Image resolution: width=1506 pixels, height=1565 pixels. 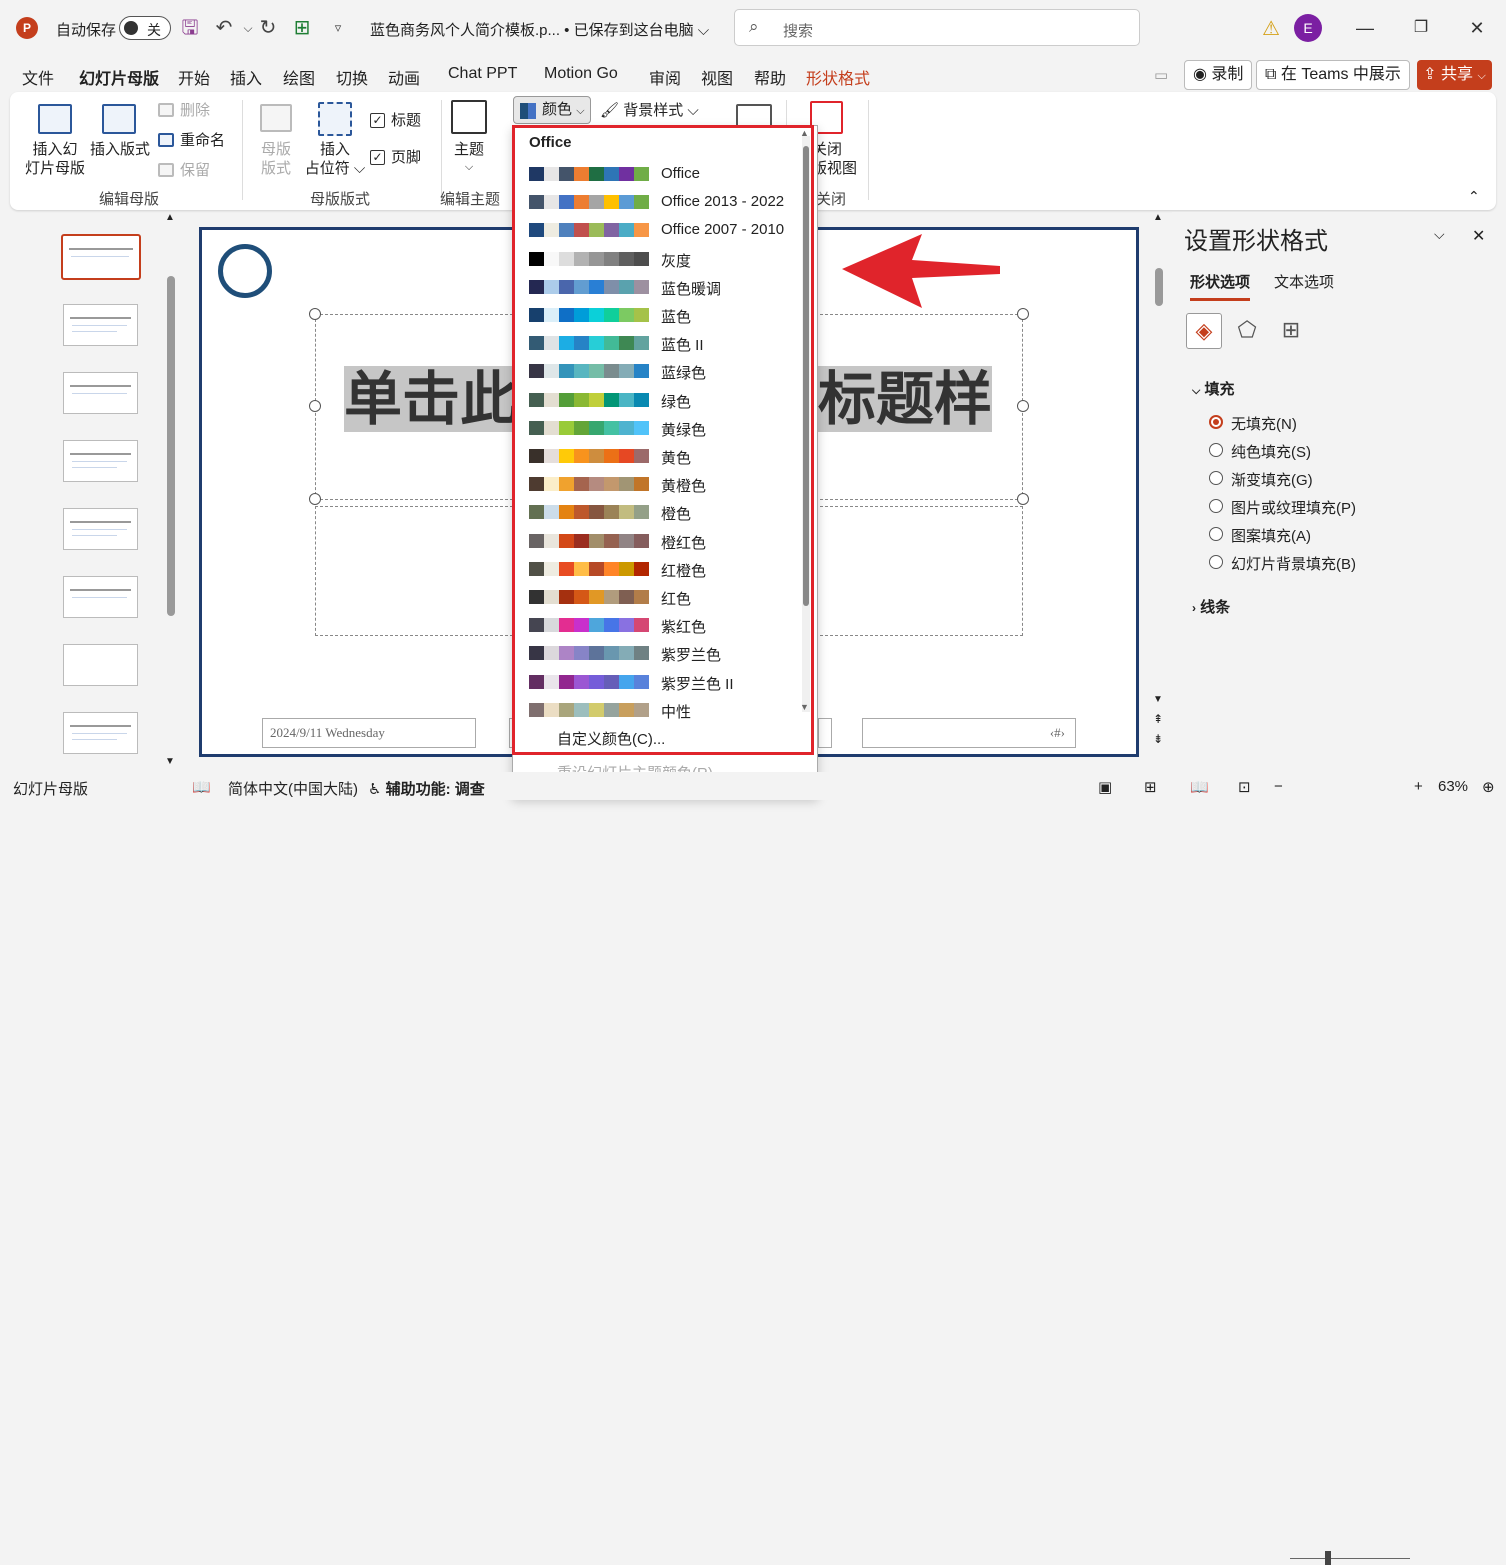 What do you see at coordinates (1271, 535) in the screenshot?
I see `pattern-fill-label: 图案填充(A)` at bounding box center [1271, 535].